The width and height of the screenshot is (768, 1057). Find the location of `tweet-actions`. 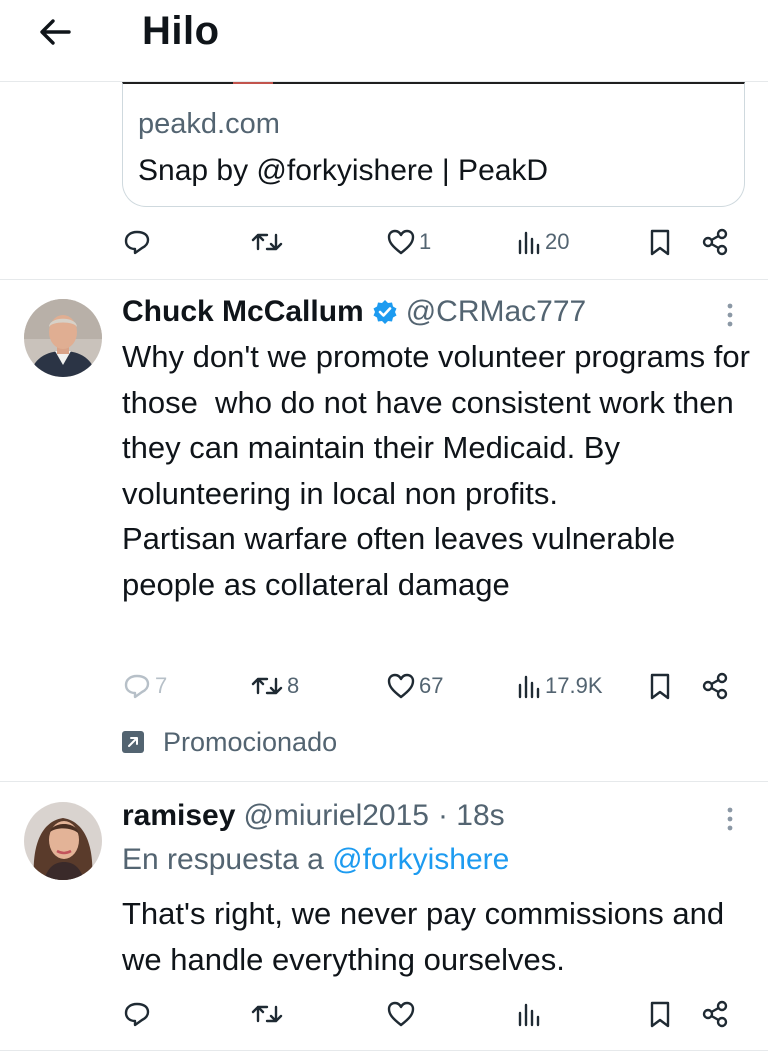

tweet-actions is located at coordinates (384, 1014).